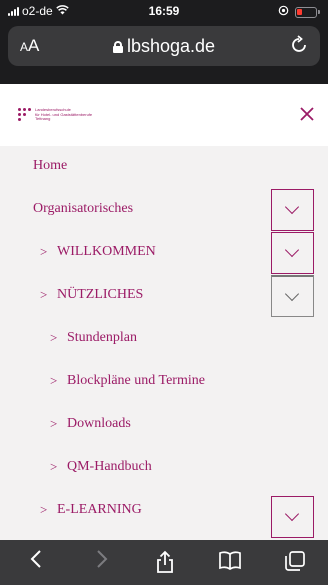 The height and width of the screenshot is (585, 328). I want to click on menu-item-label: Downloads, so click(99, 423).